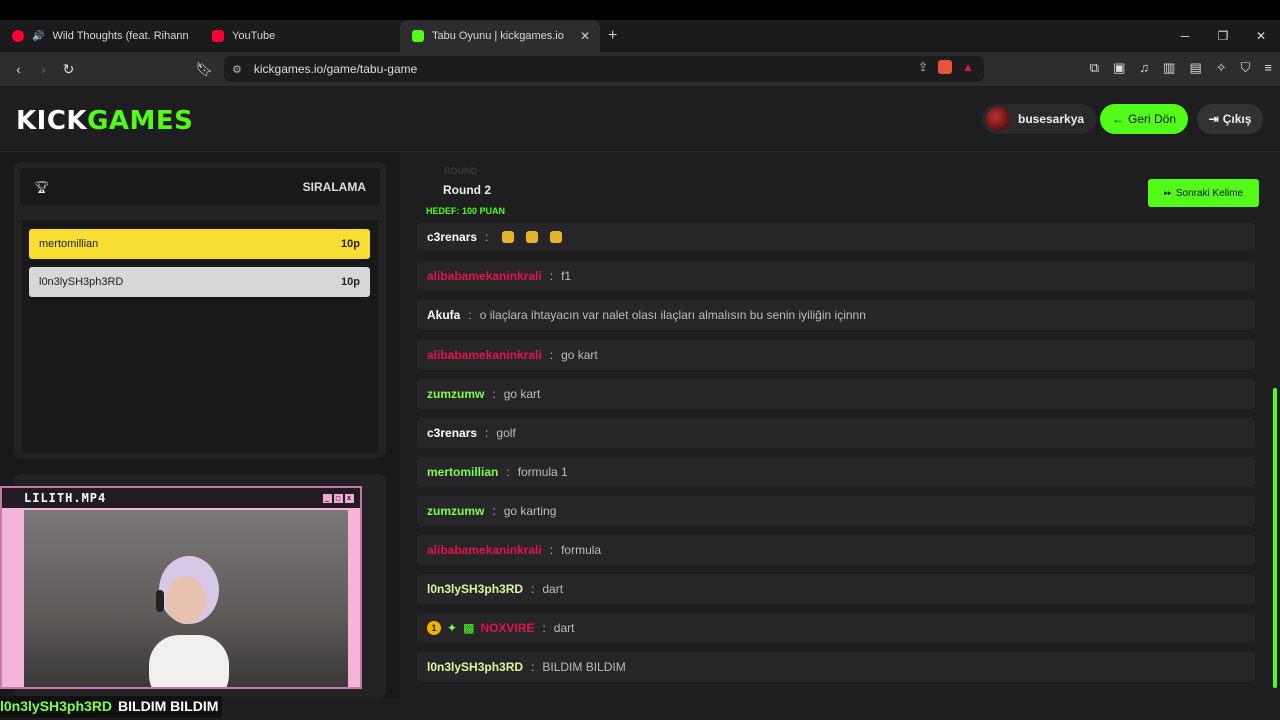 This screenshot has height=720, width=1280. I want to click on trophy-icon: 🏆︎, so click(42, 187).